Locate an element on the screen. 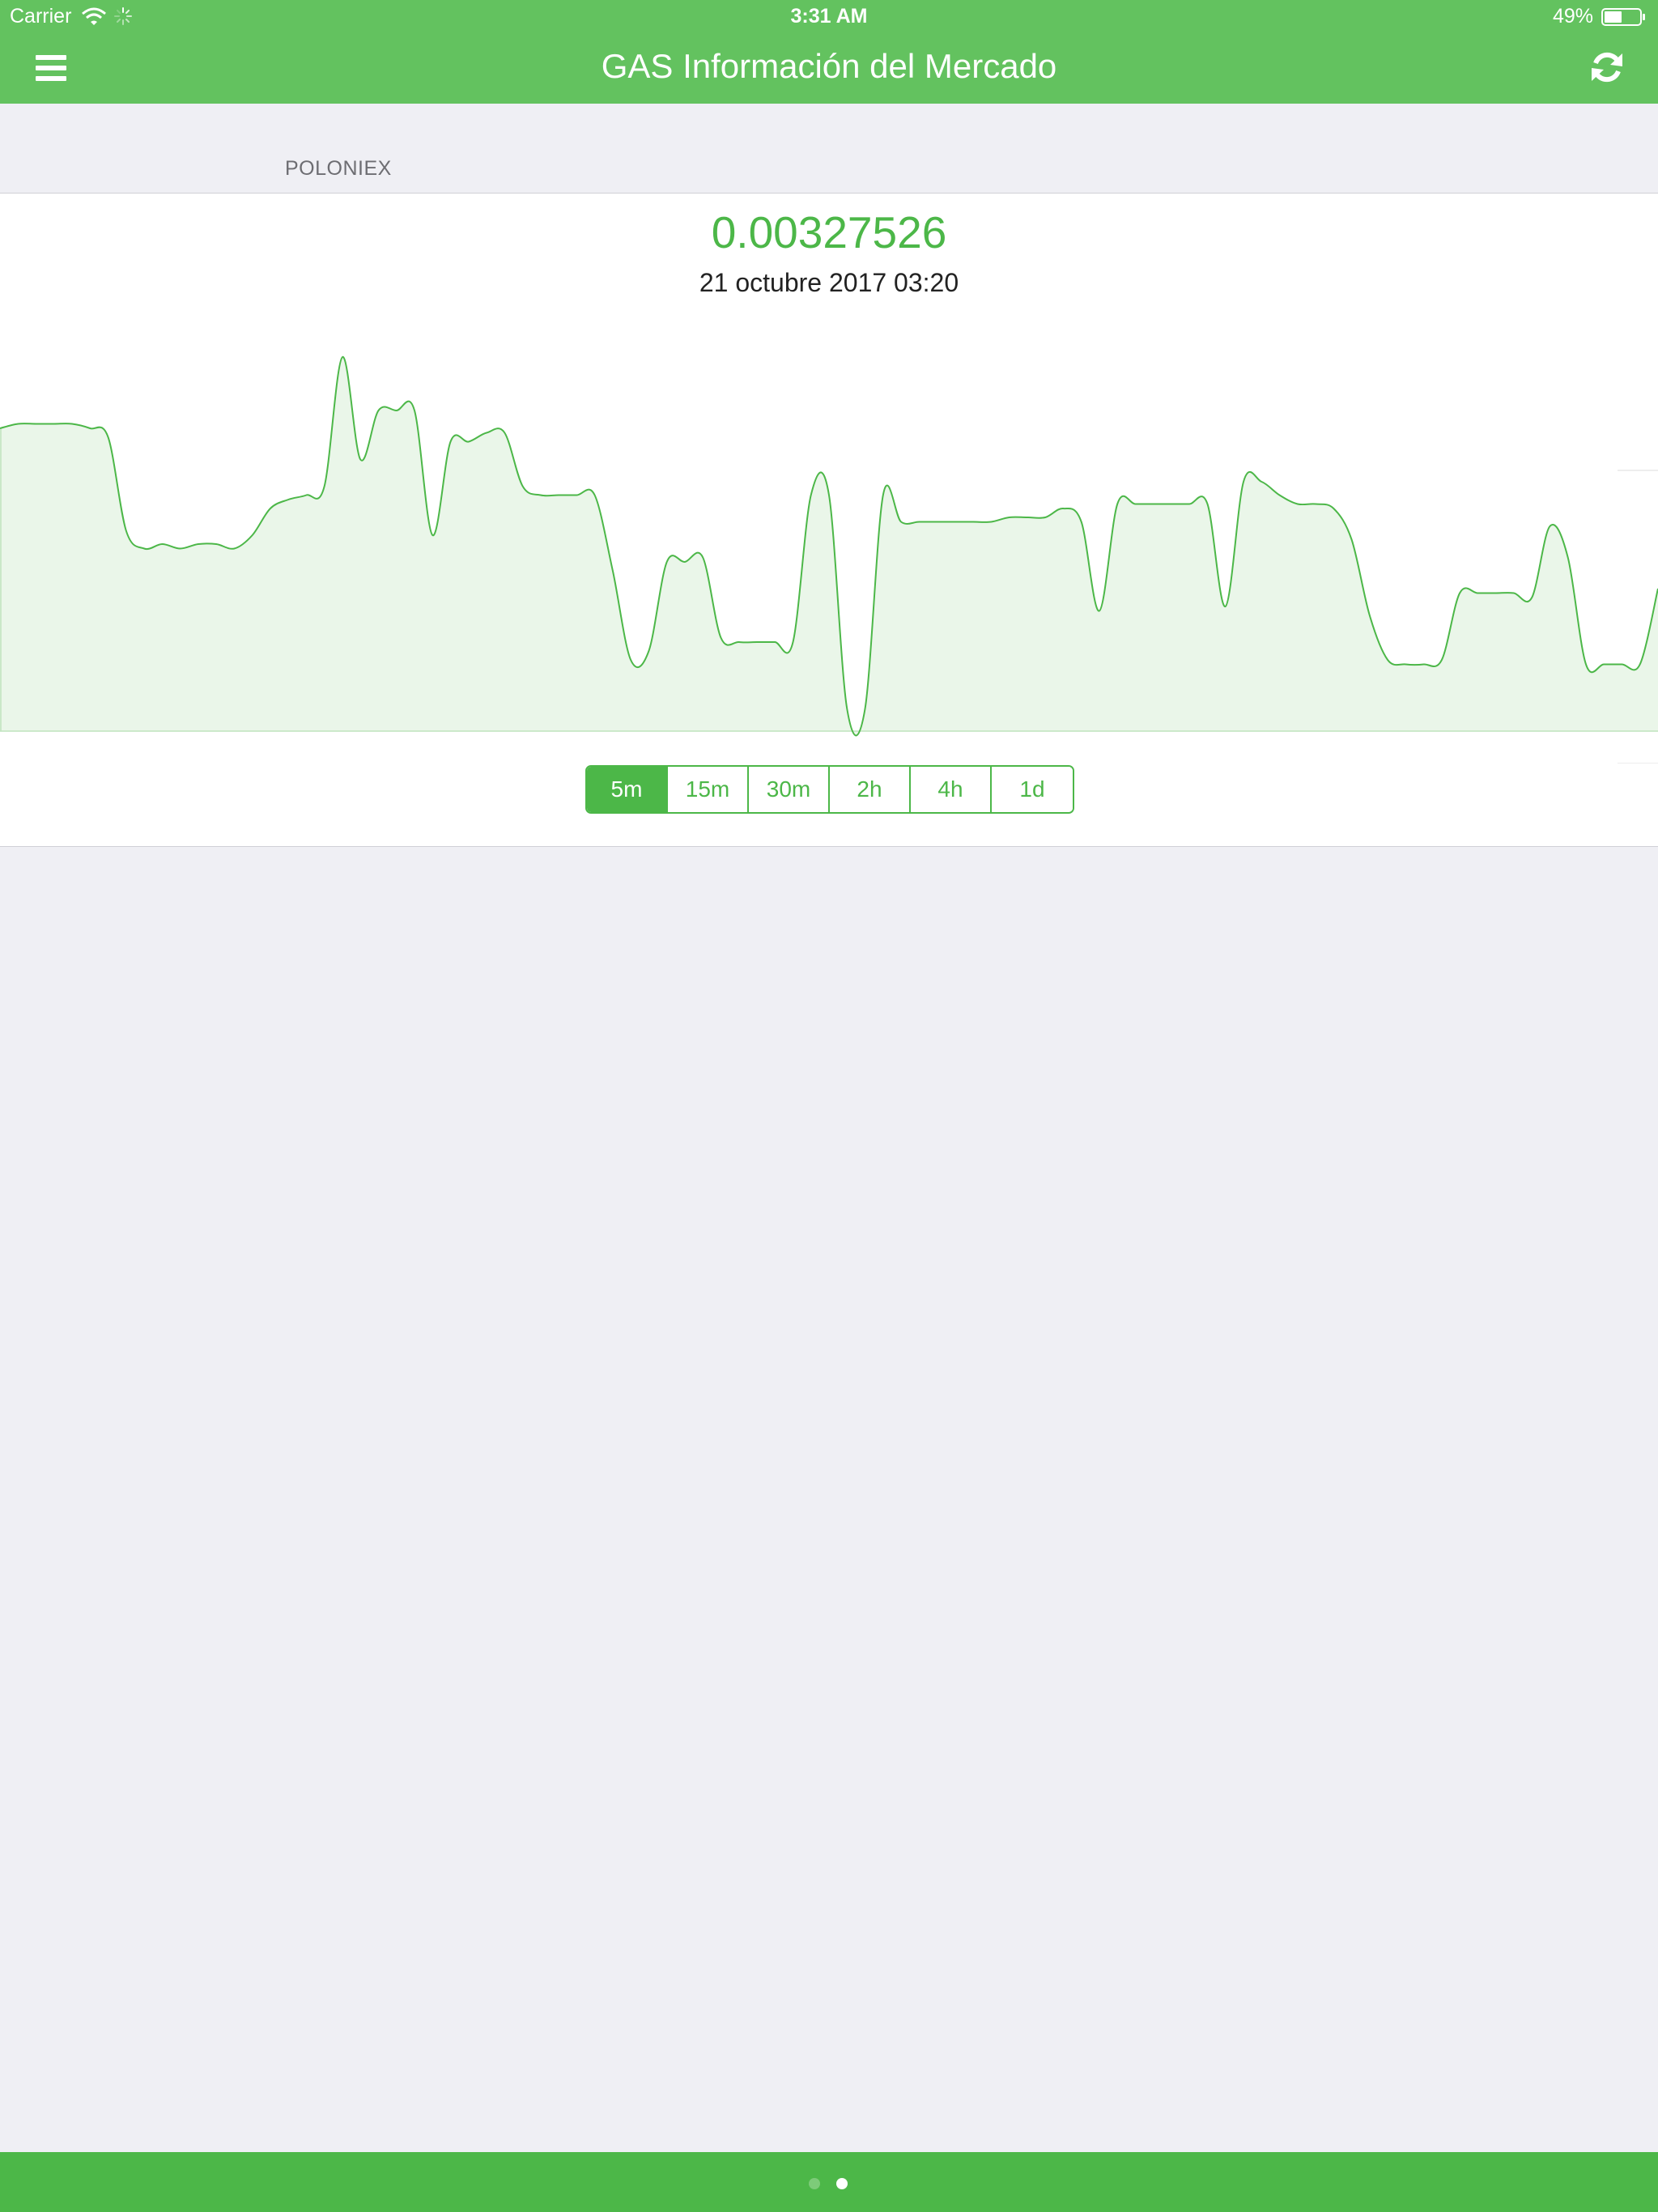 The width and height of the screenshot is (1658, 2212). interval-30m-button: 30m is located at coordinates (789, 790).